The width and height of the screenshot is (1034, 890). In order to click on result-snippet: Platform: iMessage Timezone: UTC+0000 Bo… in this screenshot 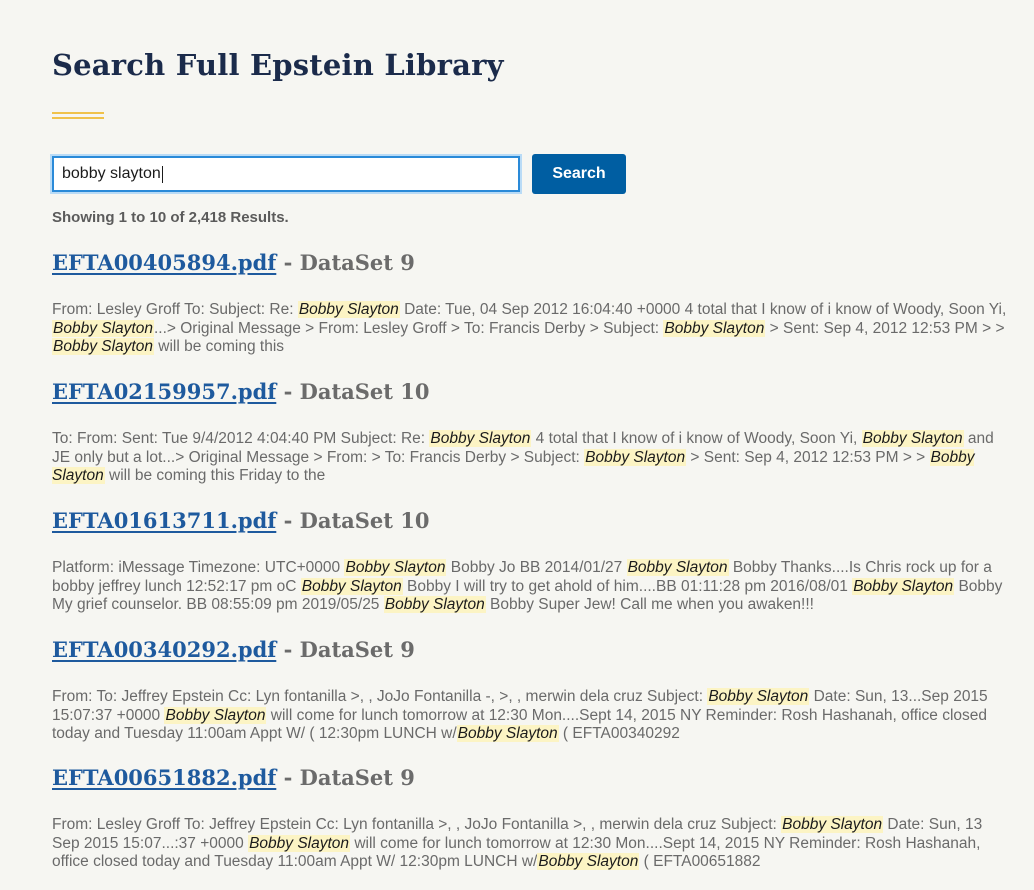, I will do `click(532, 587)`.